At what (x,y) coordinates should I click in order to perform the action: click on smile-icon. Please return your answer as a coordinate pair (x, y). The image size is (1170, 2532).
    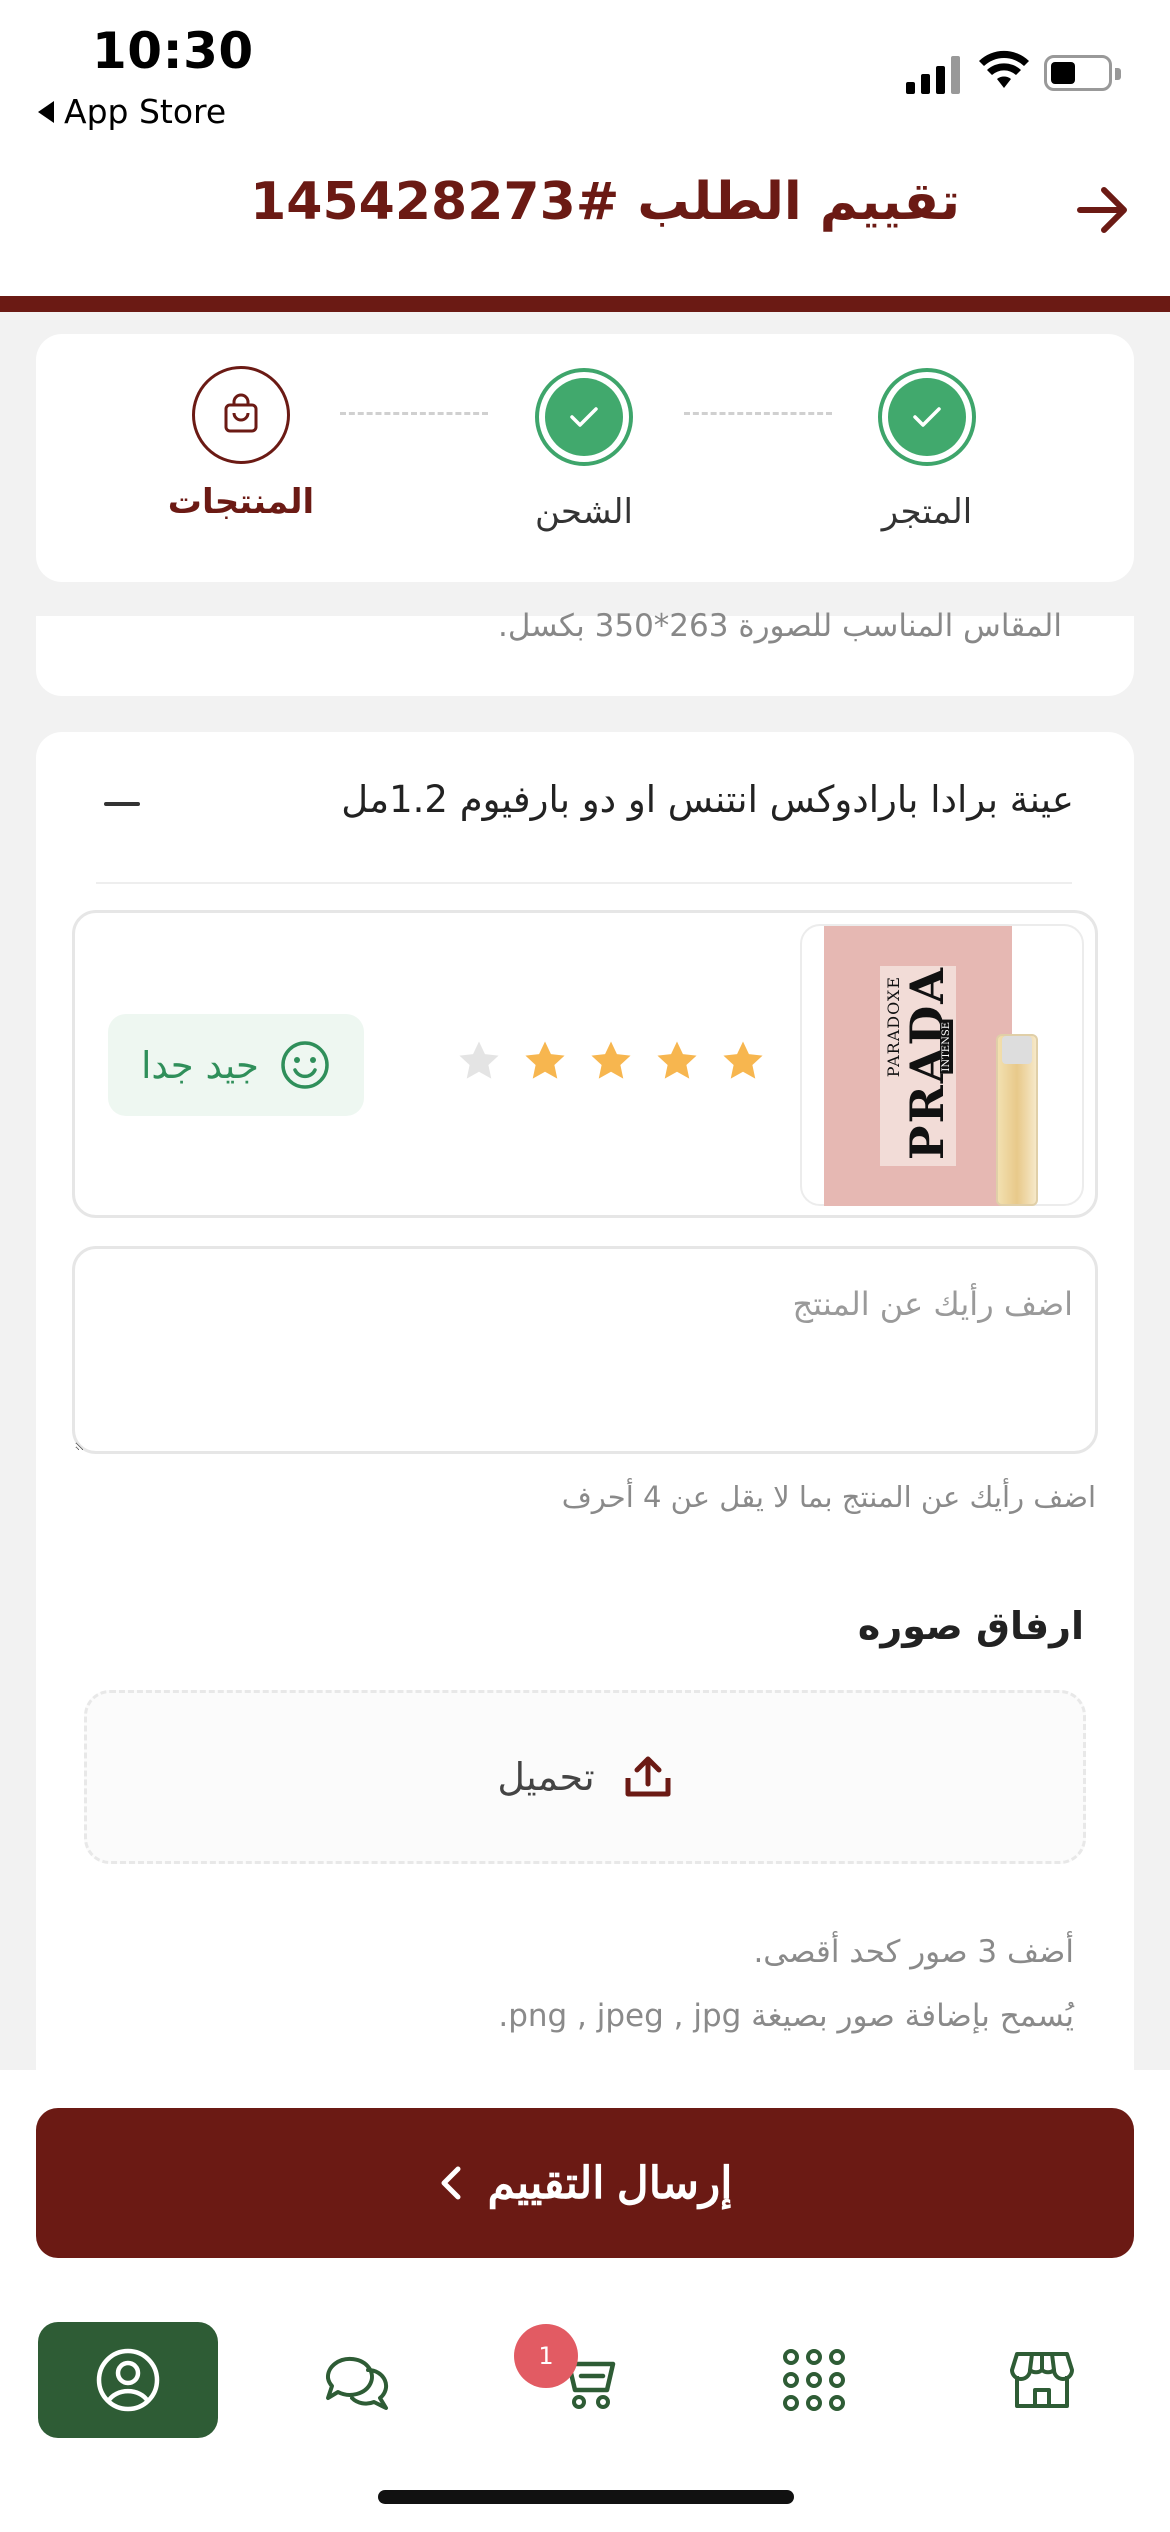
    Looking at the image, I should click on (305, 1065).